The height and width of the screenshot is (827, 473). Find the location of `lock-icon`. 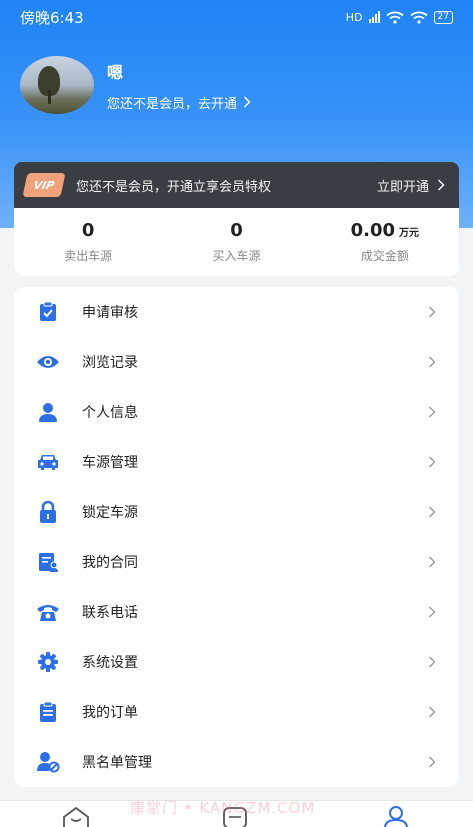

lock-icon is located at coordinates (48, 512).